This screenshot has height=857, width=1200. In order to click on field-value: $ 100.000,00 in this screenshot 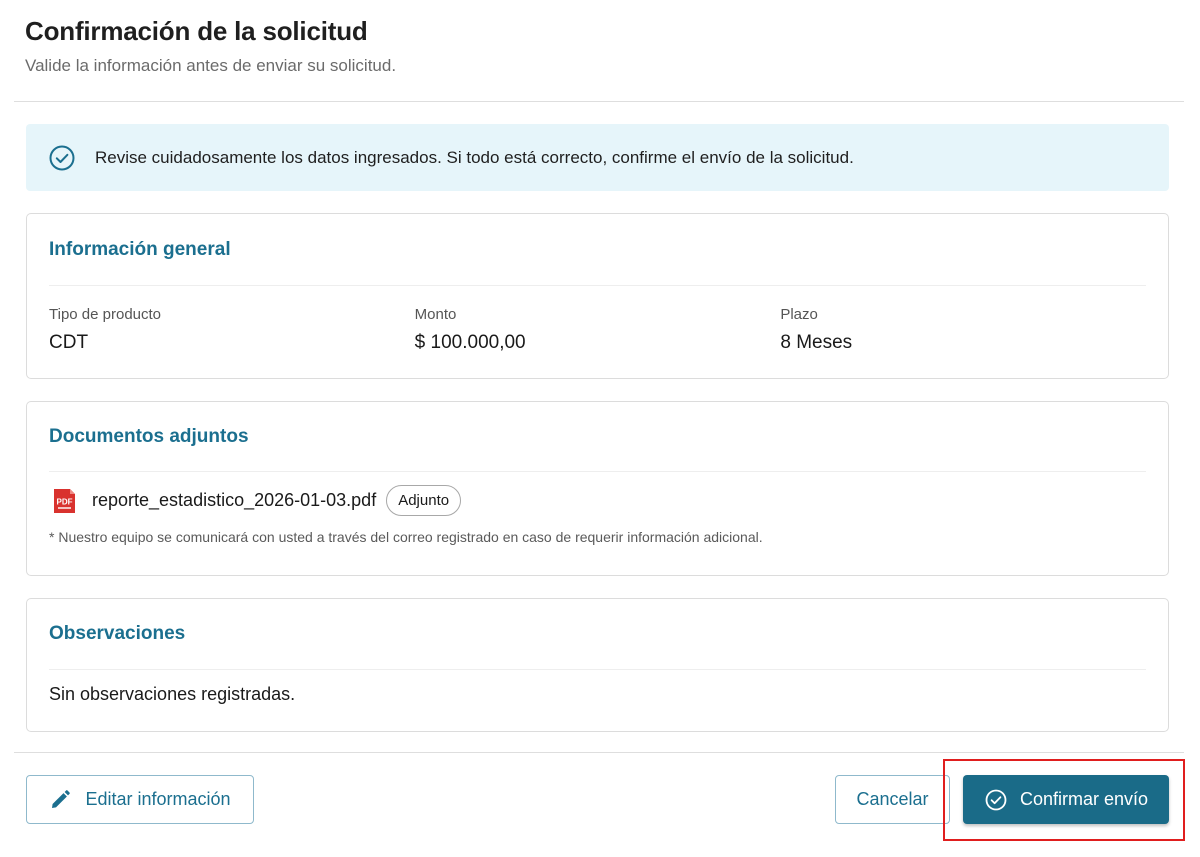, I will do `click(470, 342)`.